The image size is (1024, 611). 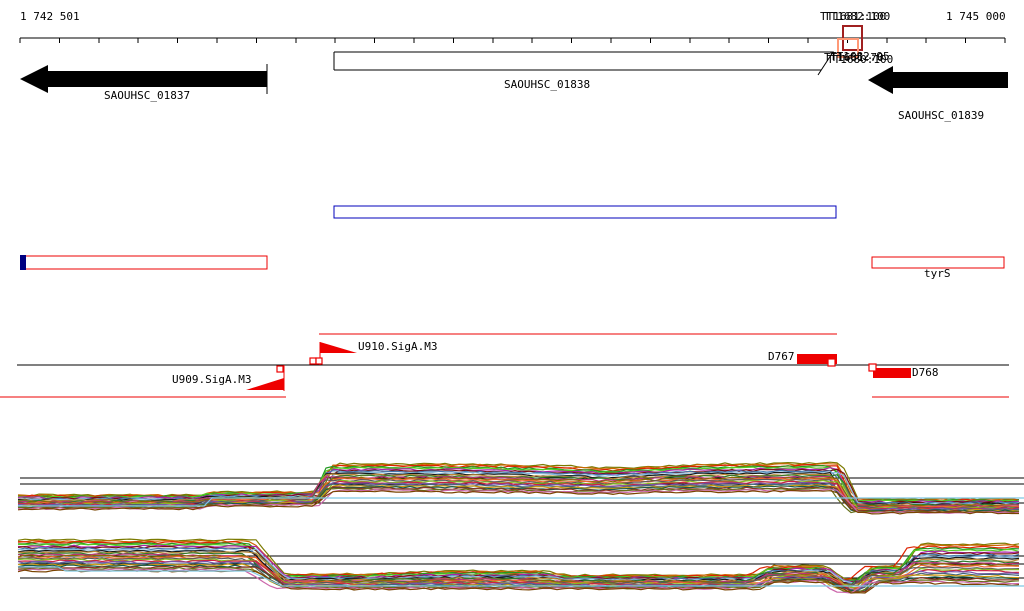 What do you see at coordinates (504, 365) in the screenshot?
I see `signal-track` at bounding box center [504, 365].